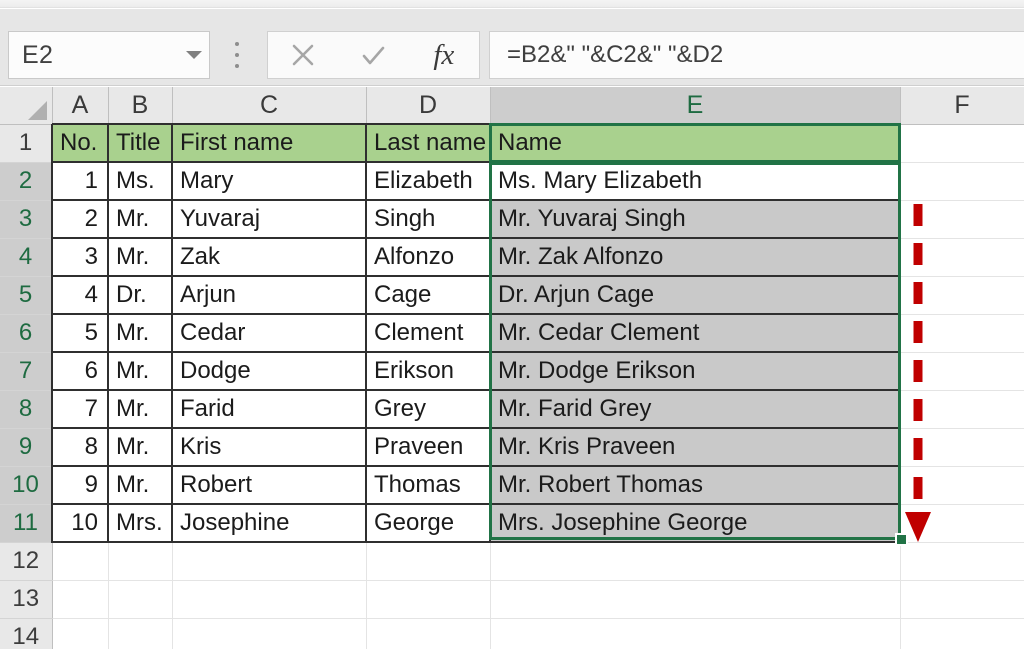 The height and width of the screenshot is (649, 1024). What do you see at coordinates (695, 181) in the screenshot?
I see `cell-e2: Ms. Mary Elizabeth` at bounding box center [695, 181].